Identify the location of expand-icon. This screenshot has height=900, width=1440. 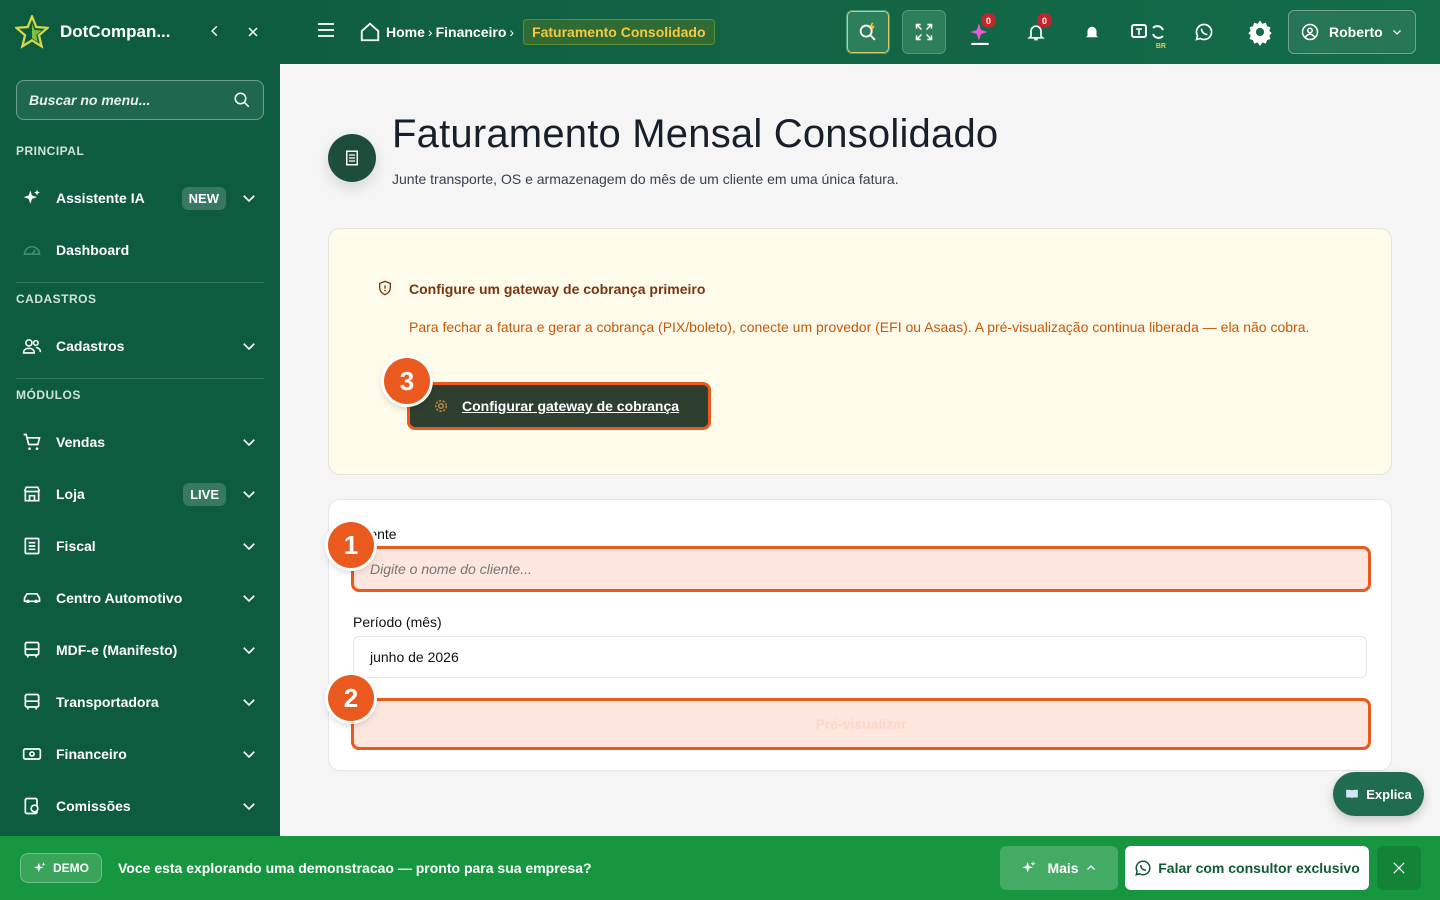
(924, 32).